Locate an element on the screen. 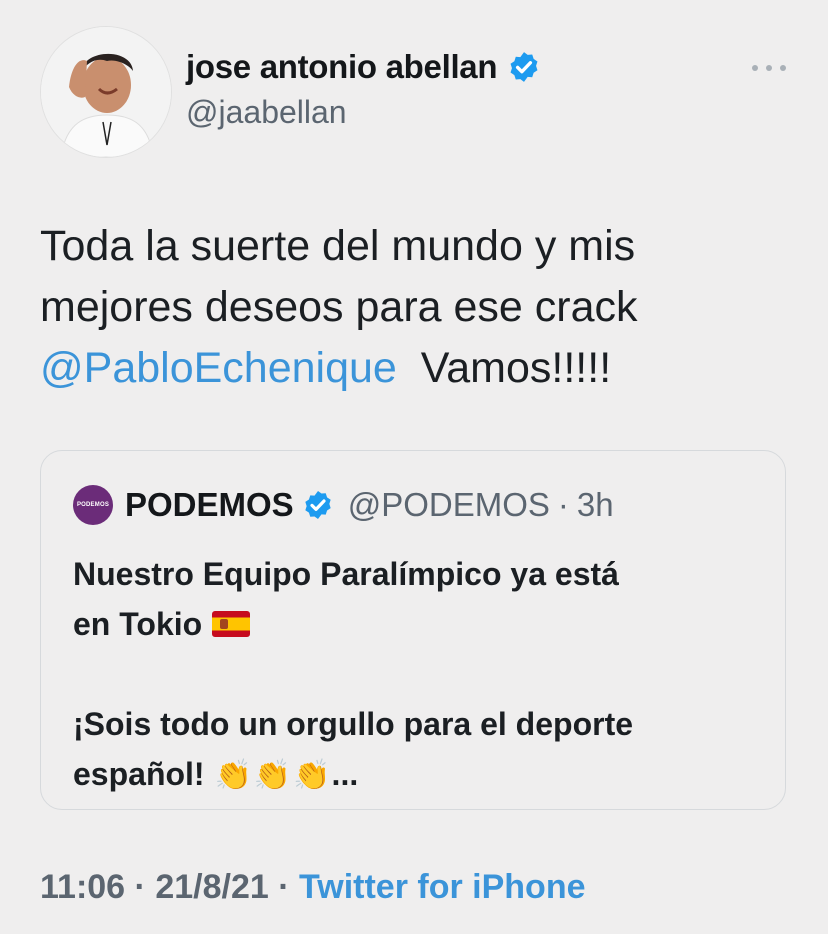 This screenshot has width=828, height=934. author-name: jose antonio abellan is located at coordinates (363, 67).